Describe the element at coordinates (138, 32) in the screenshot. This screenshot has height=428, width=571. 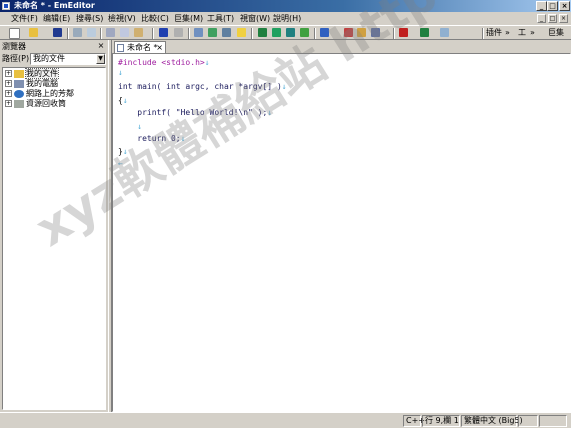
I see `paste-icon` at that location.